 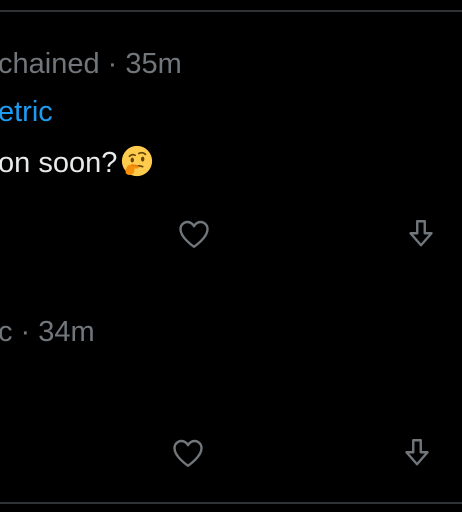 I want to click on post-body-text: on soon?, so click(x=59, y=162).